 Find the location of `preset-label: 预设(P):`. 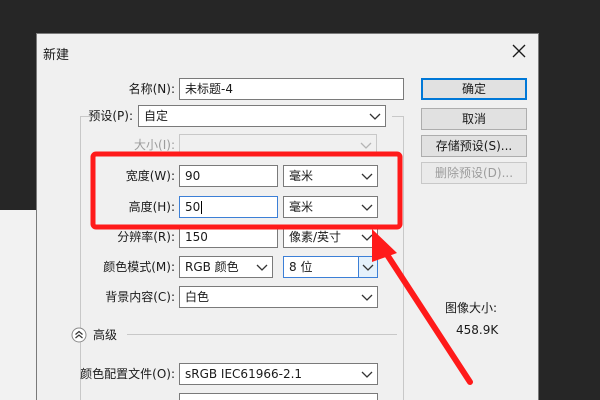

preset-label: 预设(P): is located at coordinates (110, 116).